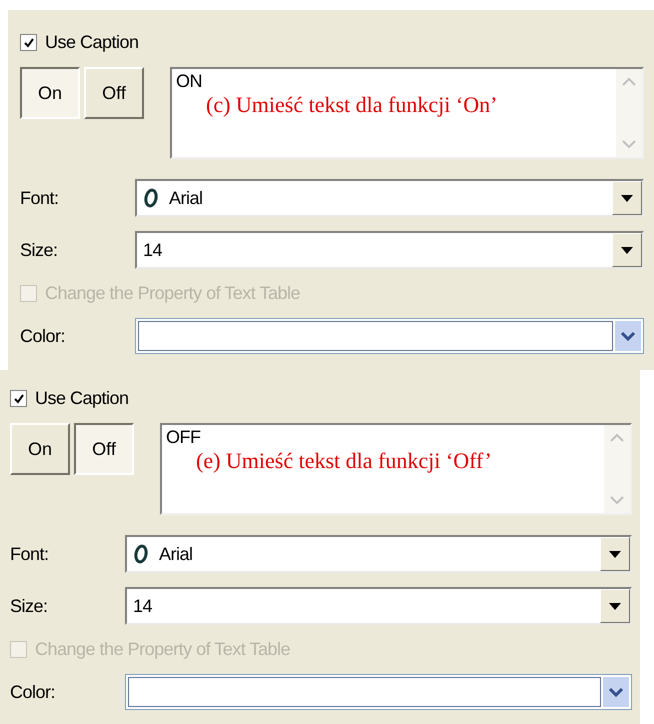 The width and height of the screenshot is (654, 724). I want to click on caption-text: OFF, so click(183, 437).